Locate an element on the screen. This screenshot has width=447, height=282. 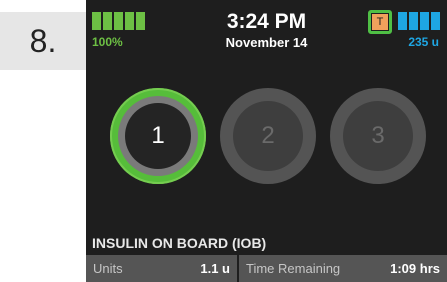
iob-time-cell: Time Remaining 1:09 hrs is located at coordinates (343, 268).